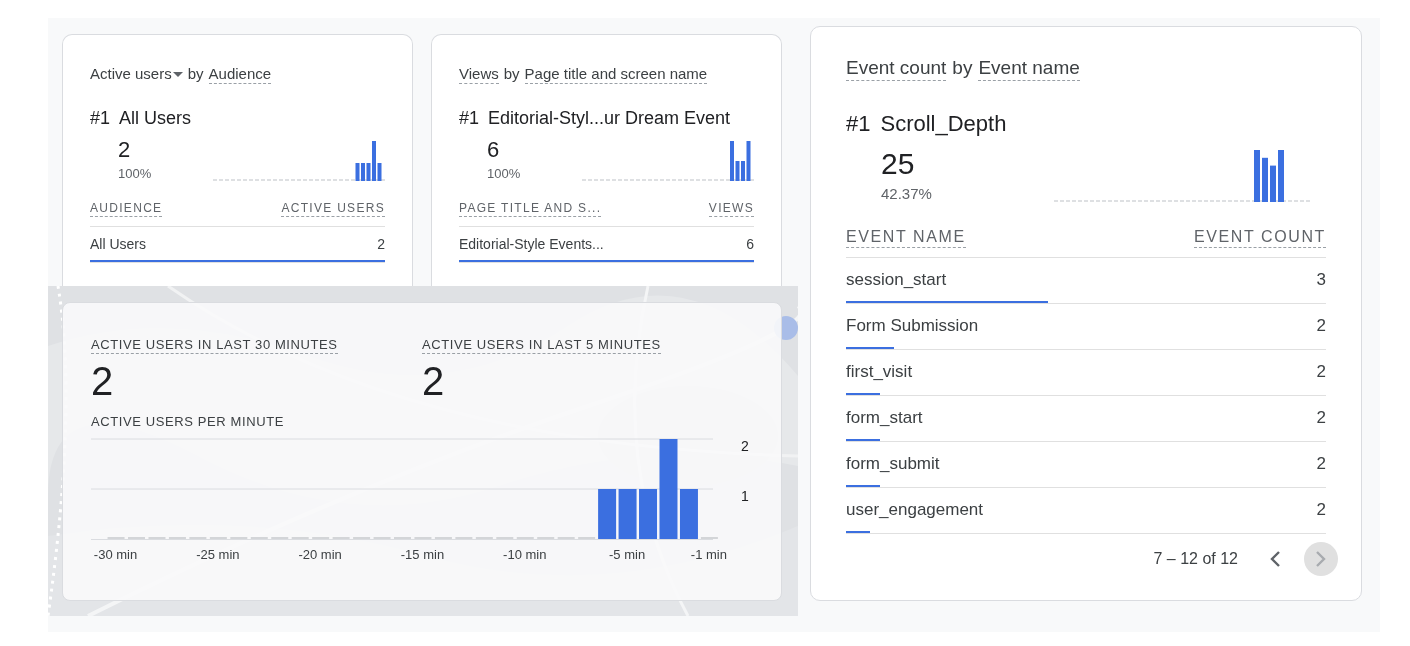 The image size is (1410, 646). Describe the element at coordinates (627, 554) in the screenshot. I see `x-tick-label: -5 min` at that location.